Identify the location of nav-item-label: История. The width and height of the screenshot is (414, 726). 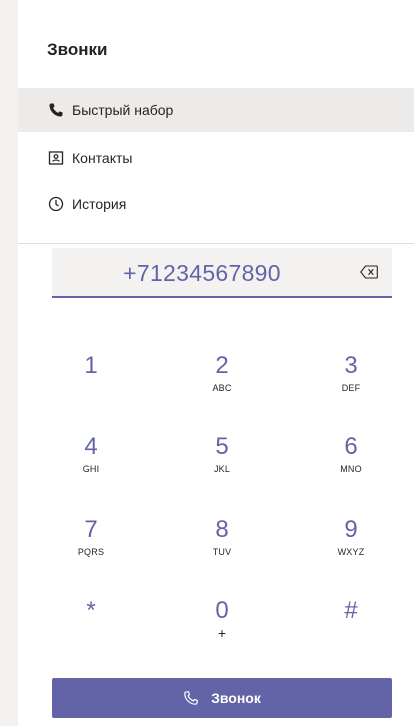
(99, 204).